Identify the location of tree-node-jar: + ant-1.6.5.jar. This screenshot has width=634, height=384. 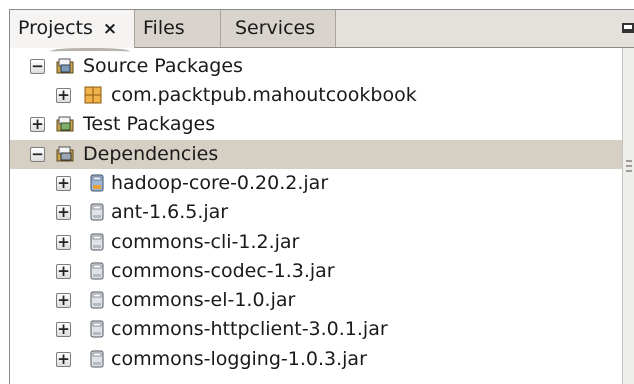
(316, 212).